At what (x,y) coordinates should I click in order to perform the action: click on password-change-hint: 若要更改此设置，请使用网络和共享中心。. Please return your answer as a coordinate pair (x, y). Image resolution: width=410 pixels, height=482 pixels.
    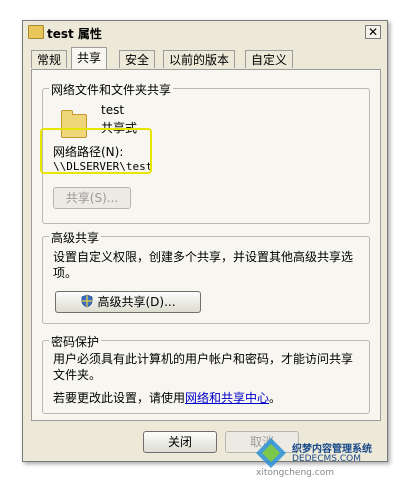
    Looking at the image, I should click on (167, 397).